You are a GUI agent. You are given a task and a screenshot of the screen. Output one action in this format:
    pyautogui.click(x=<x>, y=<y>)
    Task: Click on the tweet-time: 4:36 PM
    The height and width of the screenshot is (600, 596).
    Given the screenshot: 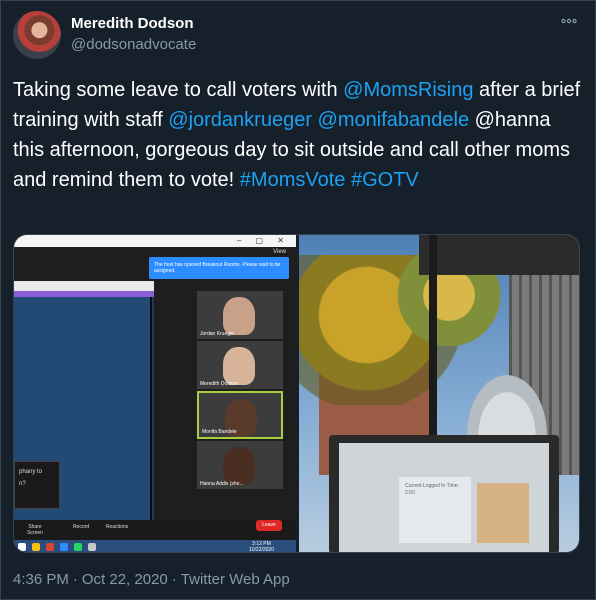 What is the action you would take?
    pyautogui.click(x=41, y=579)
    